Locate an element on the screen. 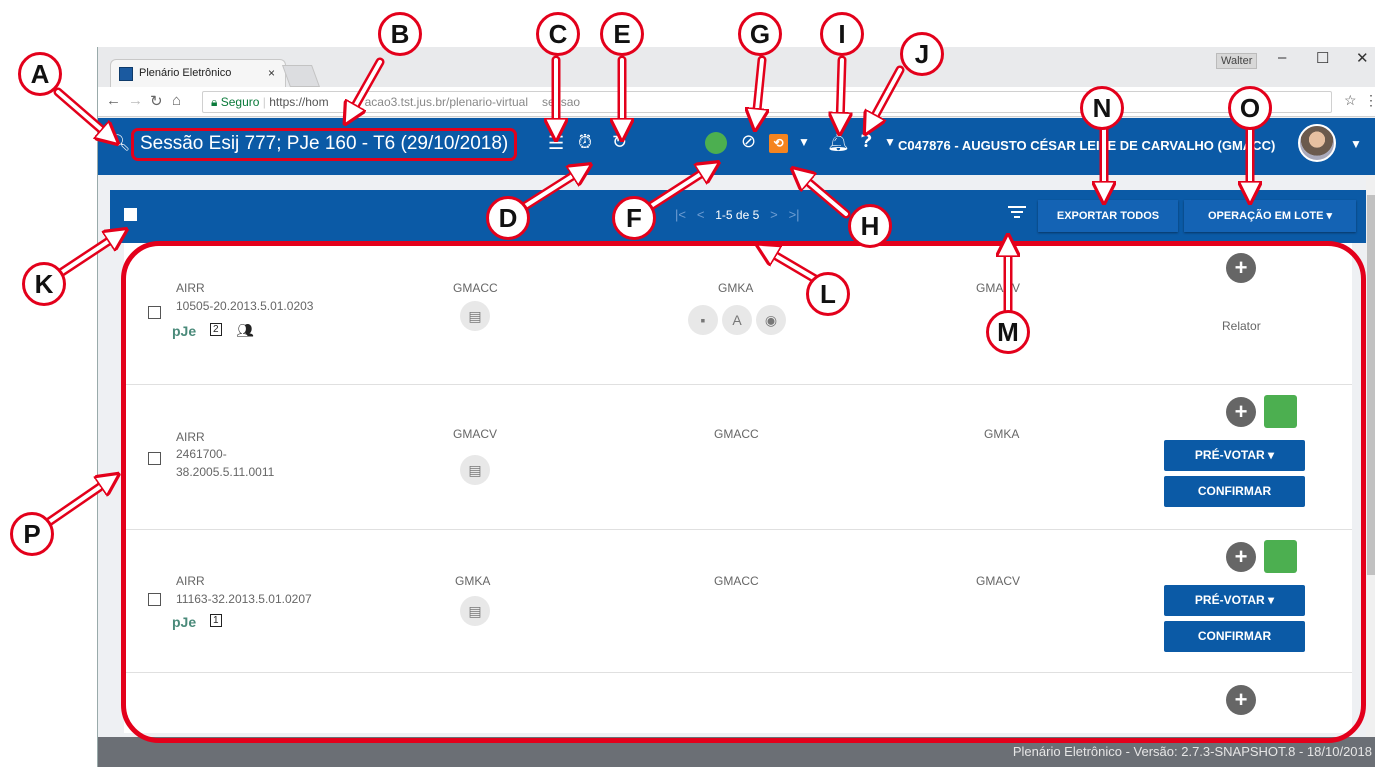 The height and width of the screenshot is (767, 1375). col2-gm: GMKA is located at coordinates (736, 288).